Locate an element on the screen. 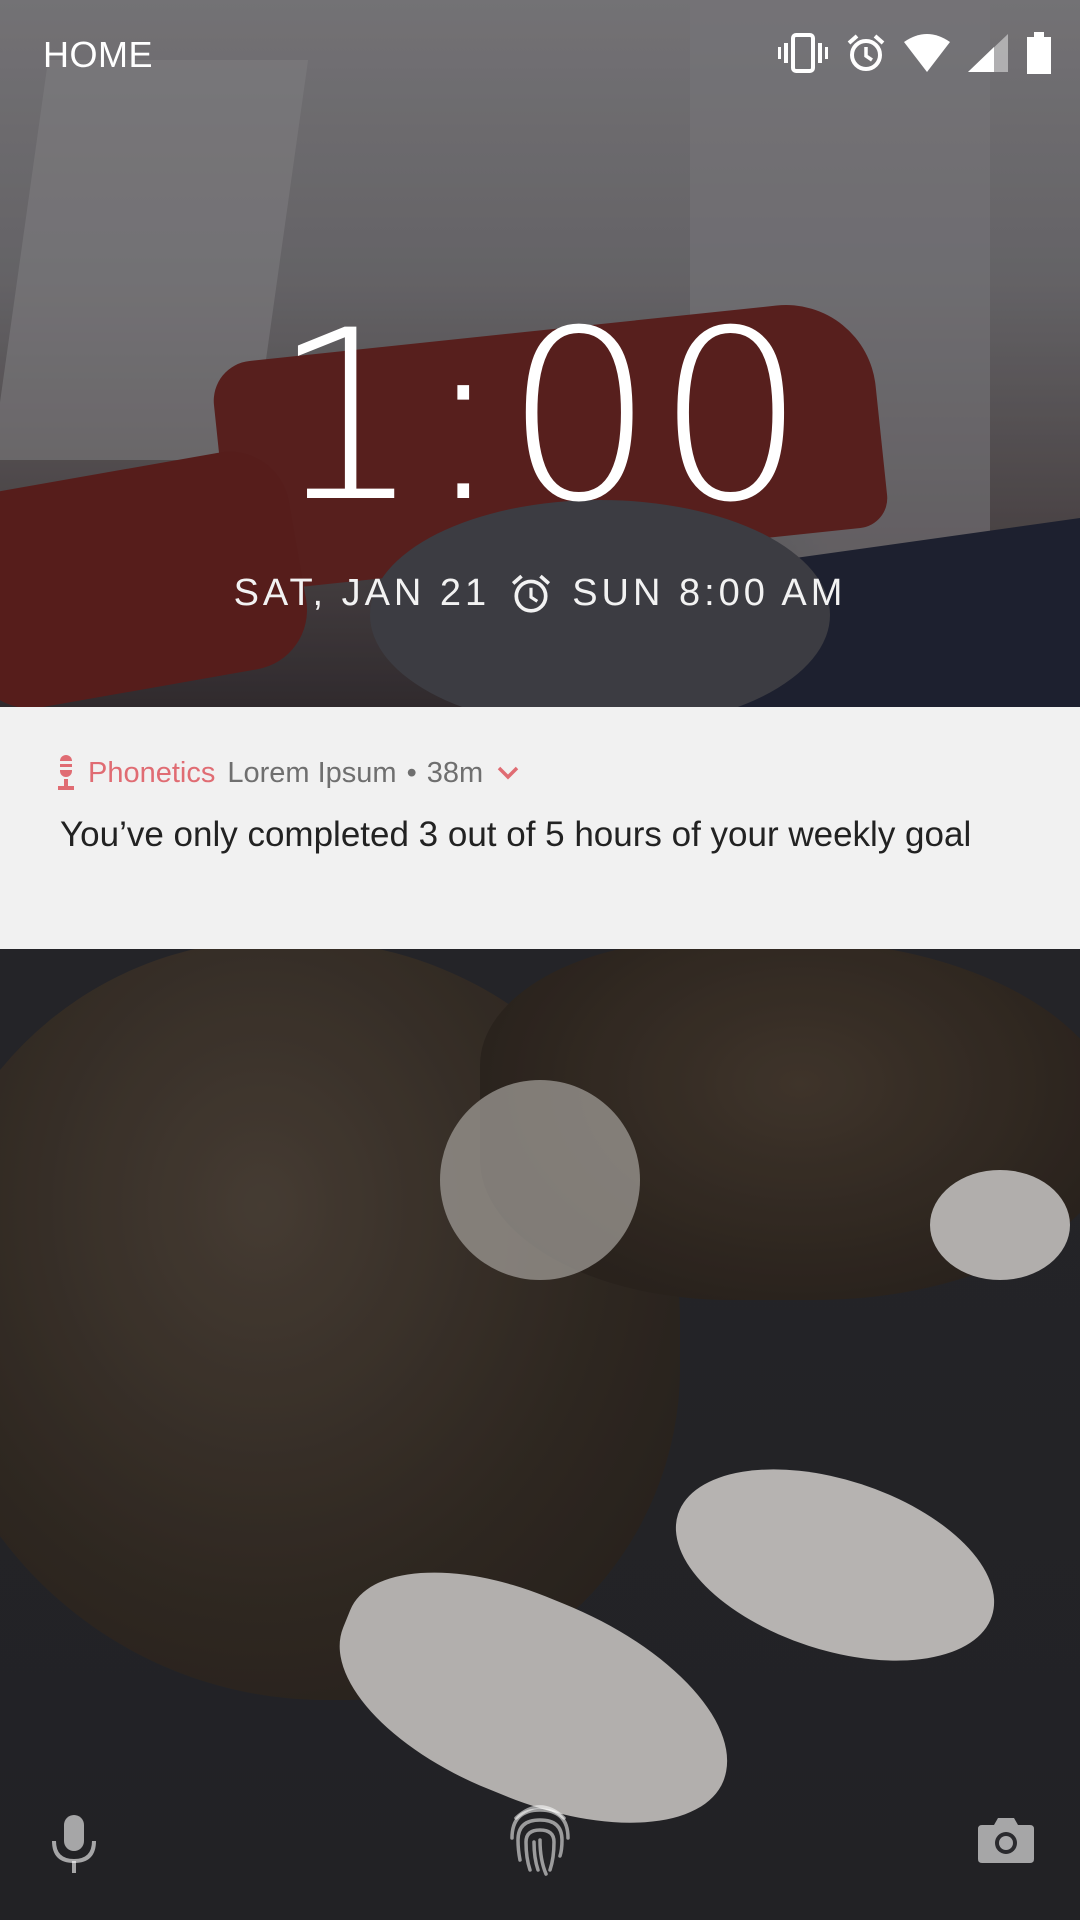  alarm-clock-icon is located at coordinates (531, 593).